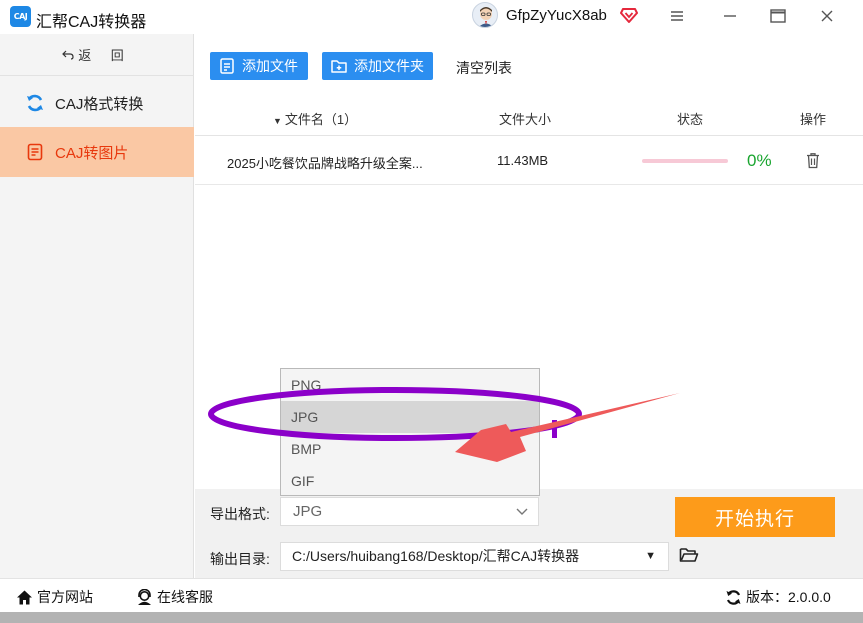  I want to click on sort-down-icon: ▼, so click(277, 121).